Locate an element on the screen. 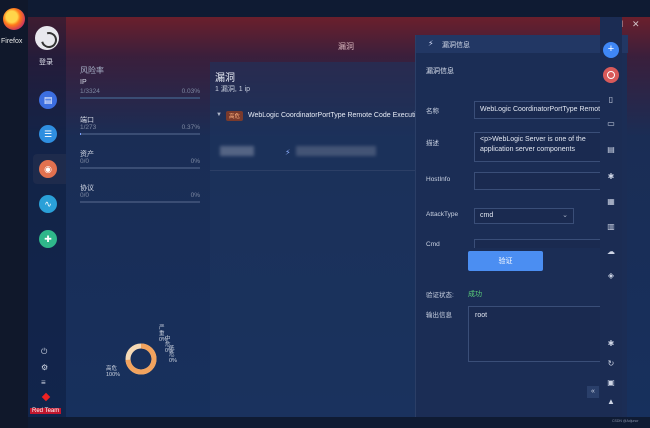 The width and height of the screenshot is (650, 428). desc-label: 描述 is located at coordinates (432, 143).